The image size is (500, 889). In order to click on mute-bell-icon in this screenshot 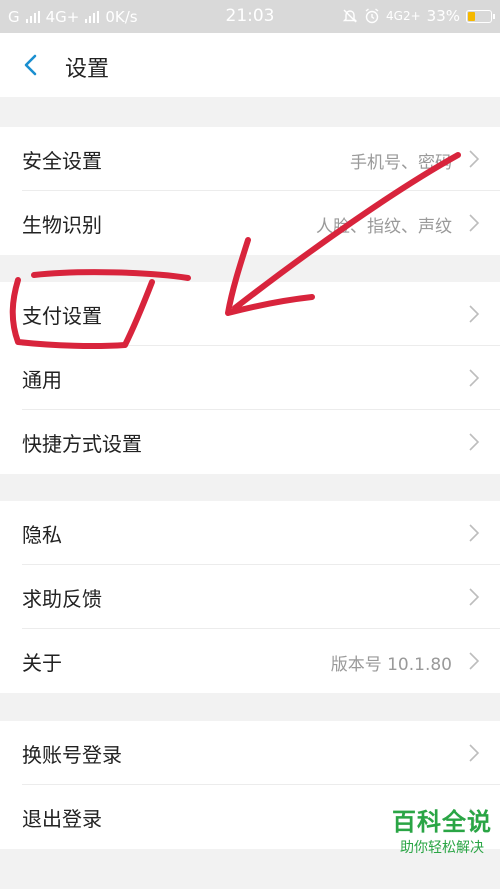, I will do `click(350, 16)`.